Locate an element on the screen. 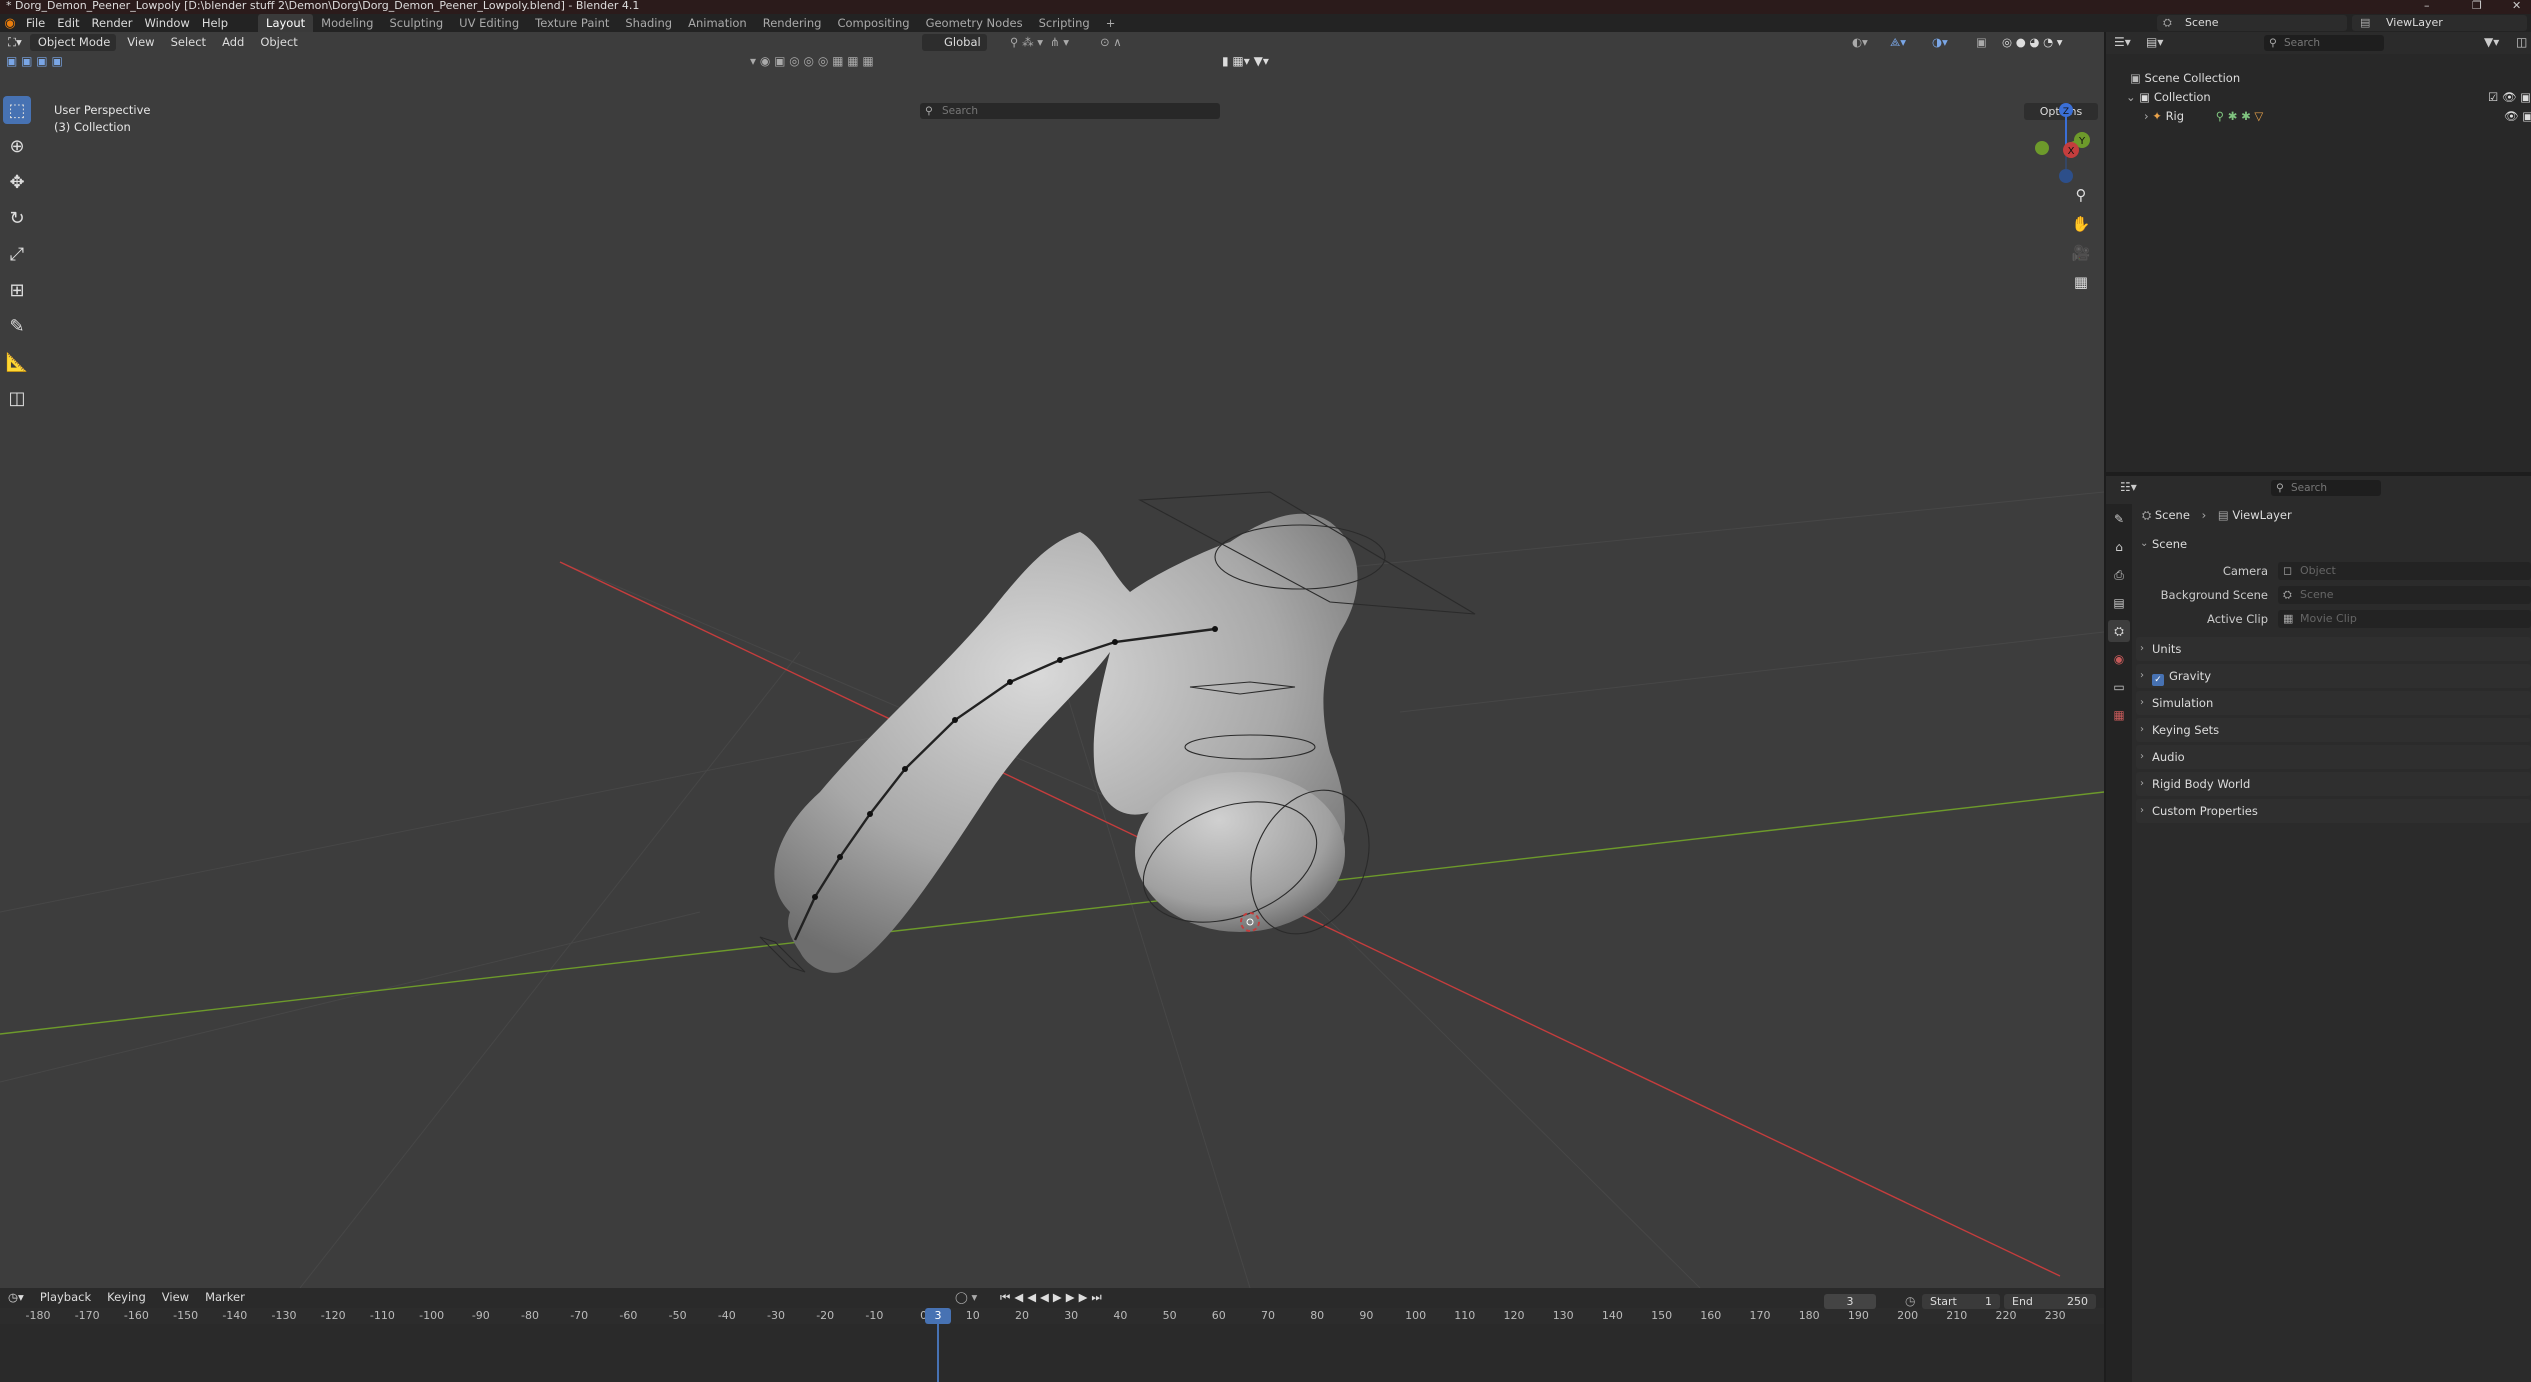 This screenshot has height=1382, width=2531. ortho-grid-icon: ▦ is located at coordinates (2081, 282).